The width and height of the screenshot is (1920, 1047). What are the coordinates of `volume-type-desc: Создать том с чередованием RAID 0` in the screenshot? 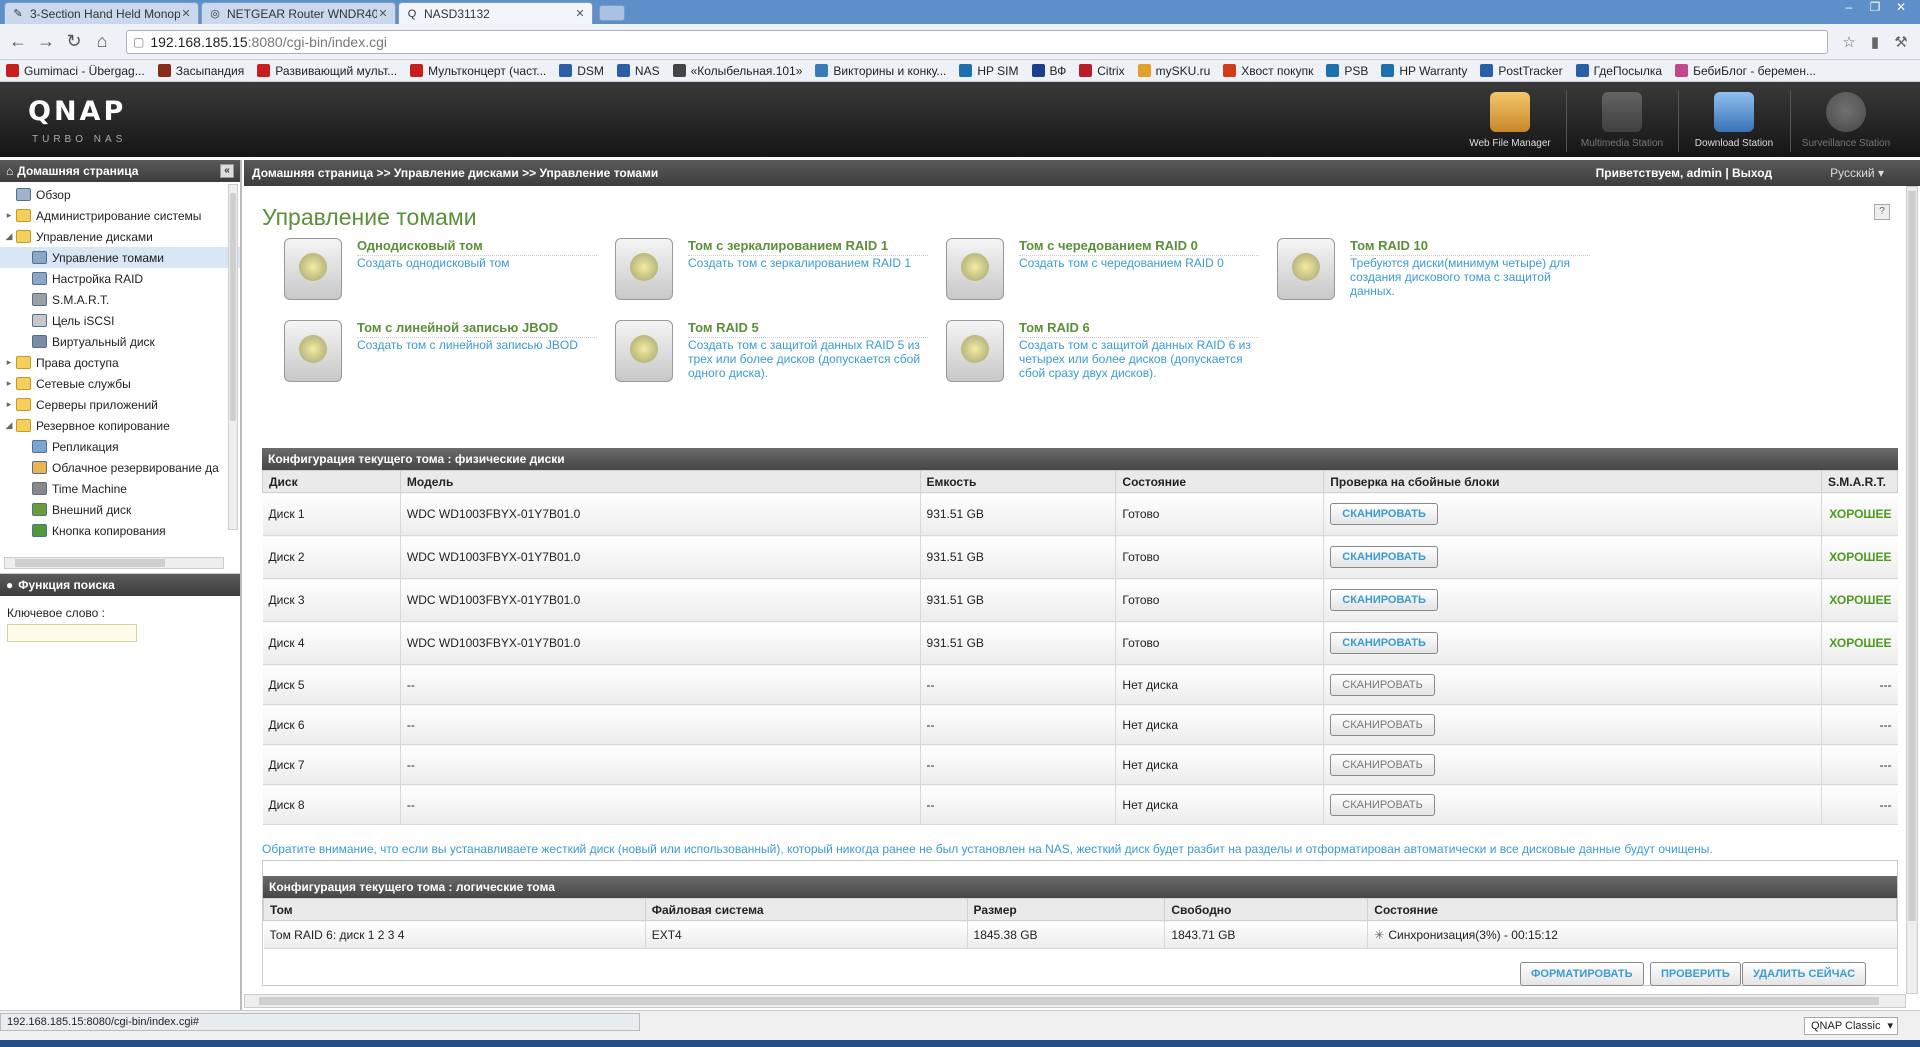 It's located at (1139, 263).